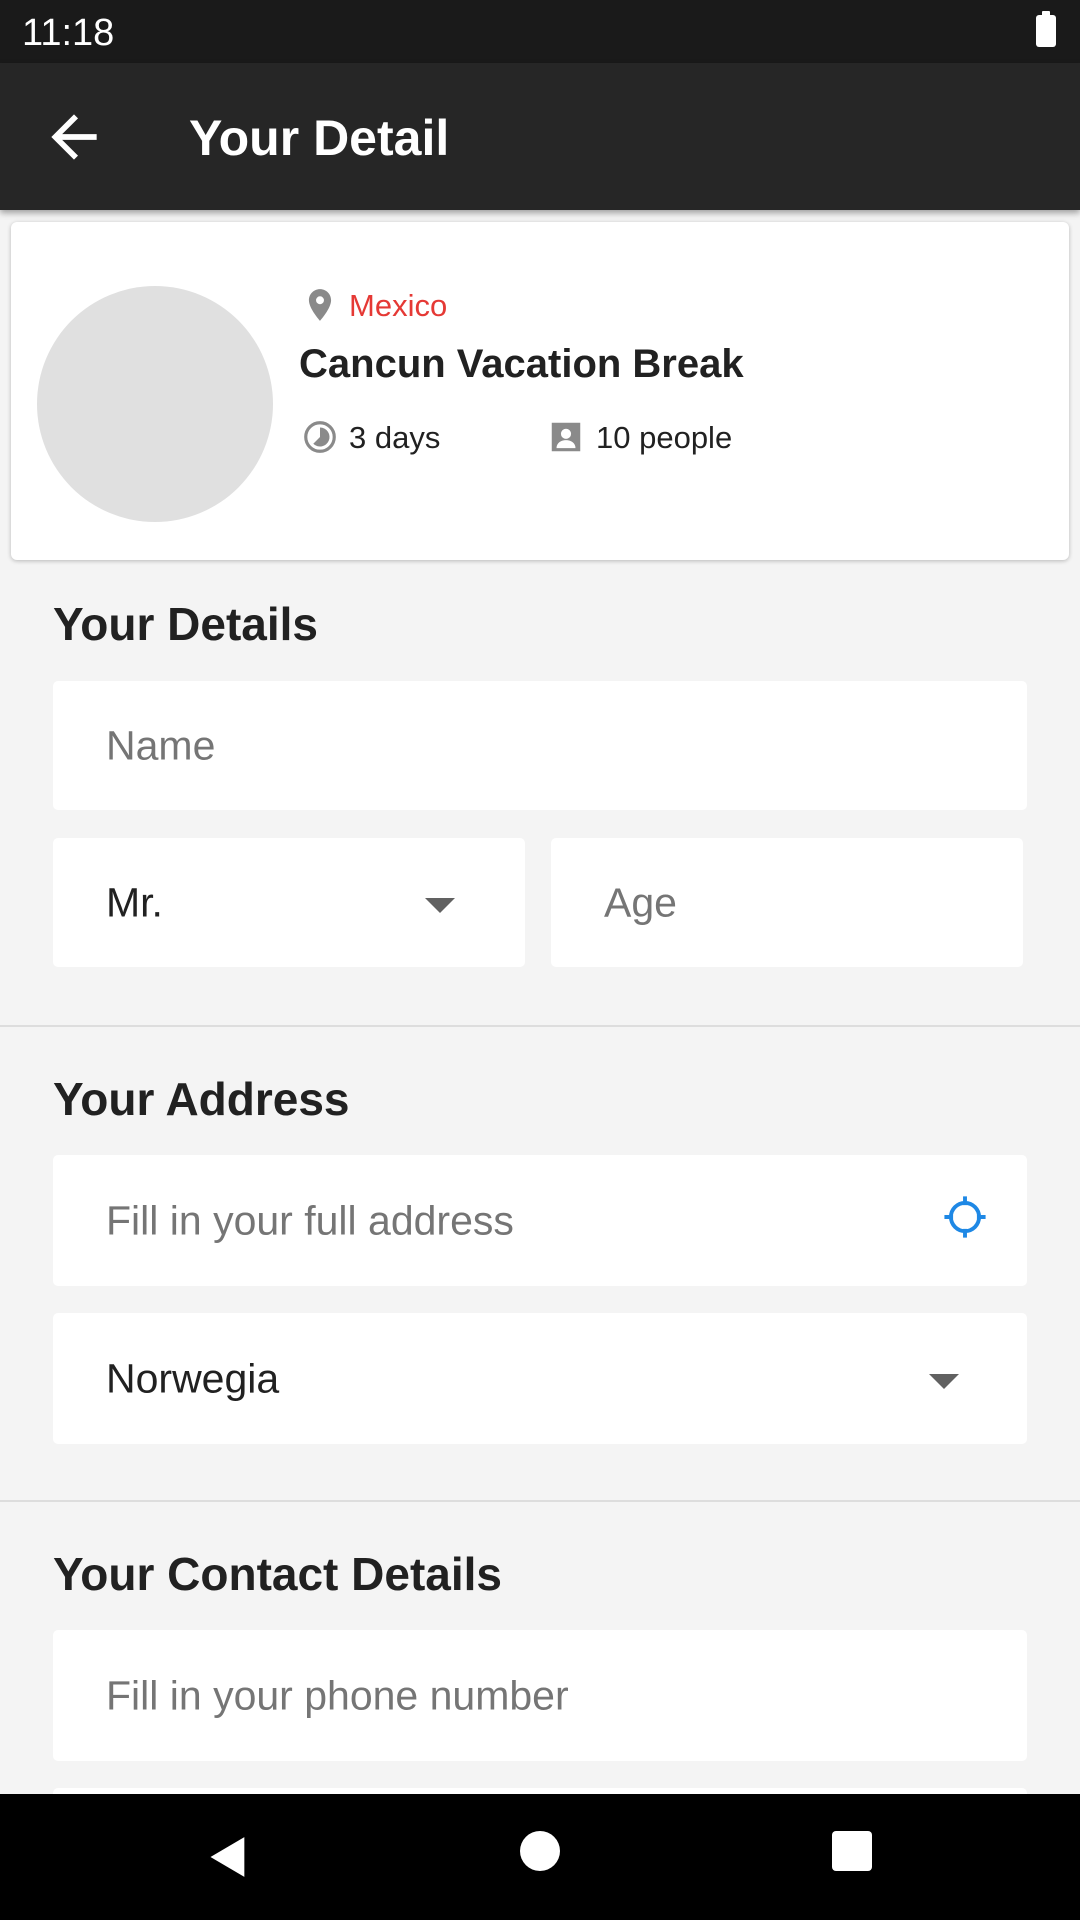  What do you see at coordinates (320, 305) in the screenshot?
I see `location-pin-icon` at bounding box center [320, 305].